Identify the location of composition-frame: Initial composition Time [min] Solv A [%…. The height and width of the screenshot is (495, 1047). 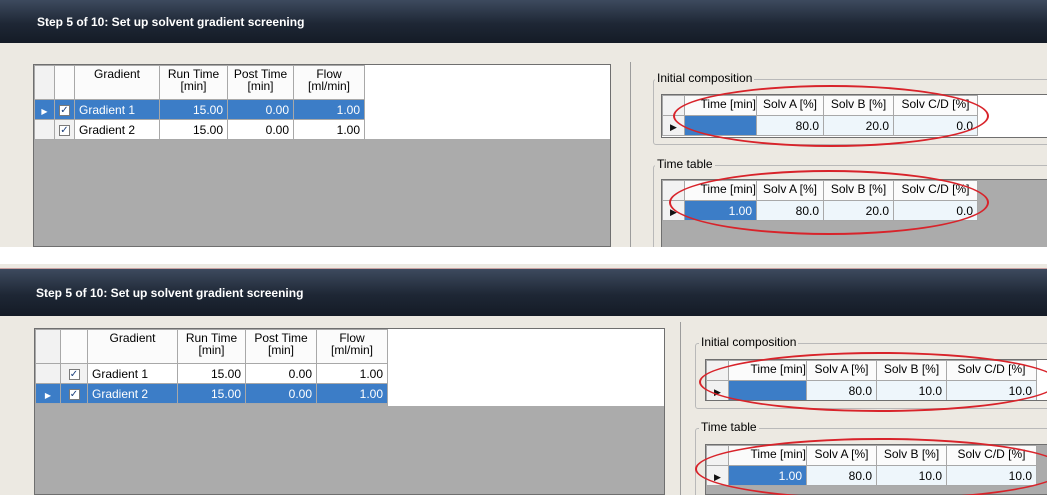
(863, 408).